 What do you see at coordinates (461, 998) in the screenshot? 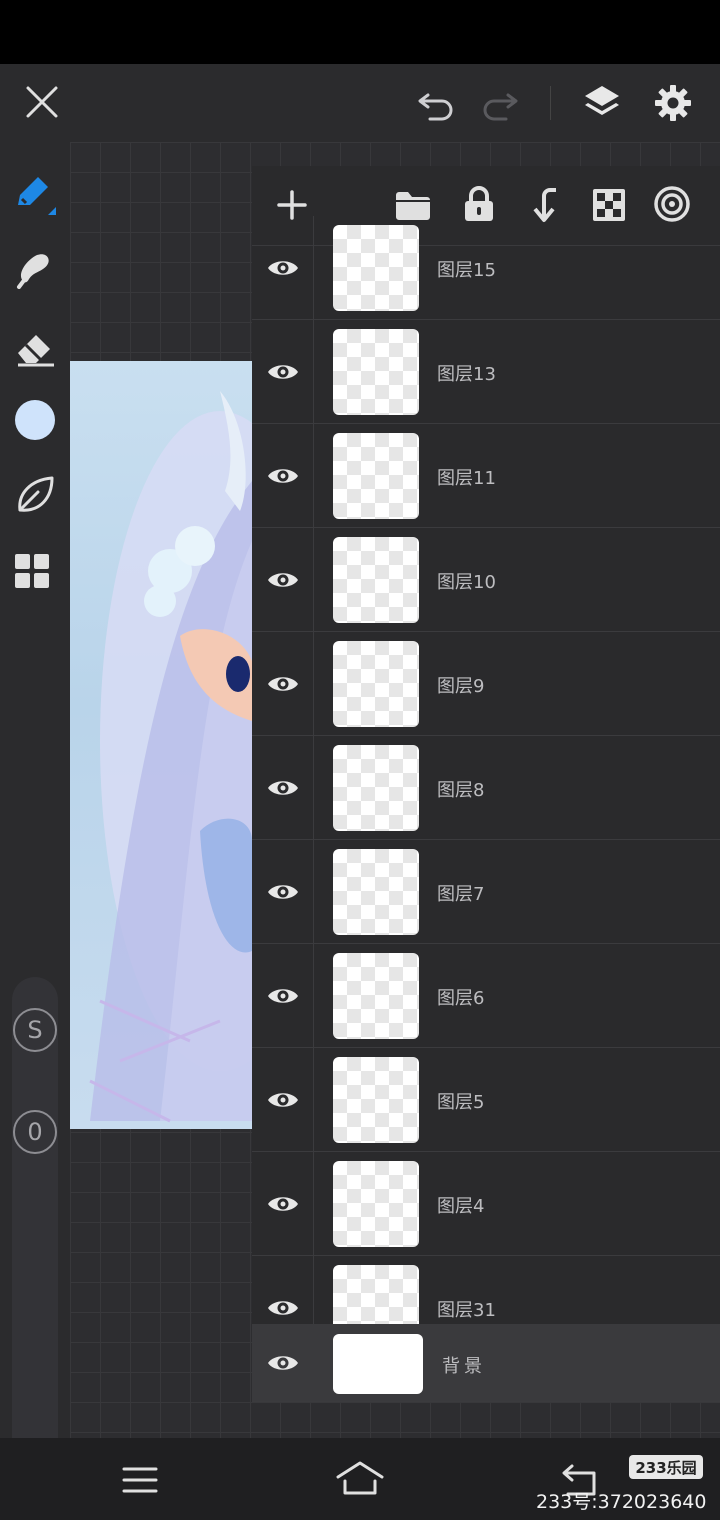
I see `layer-name: 图层6` at bounding box center [461, 998].